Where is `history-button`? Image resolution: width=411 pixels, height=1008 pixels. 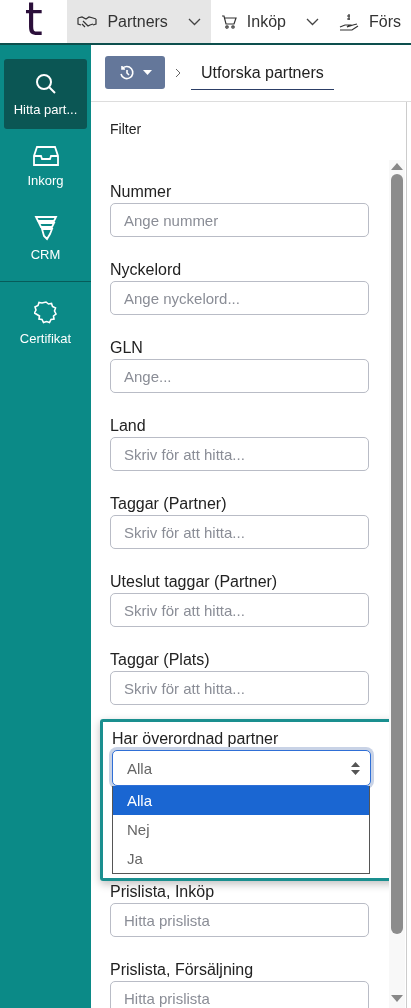
history-button is located at coordinates (135, 72).